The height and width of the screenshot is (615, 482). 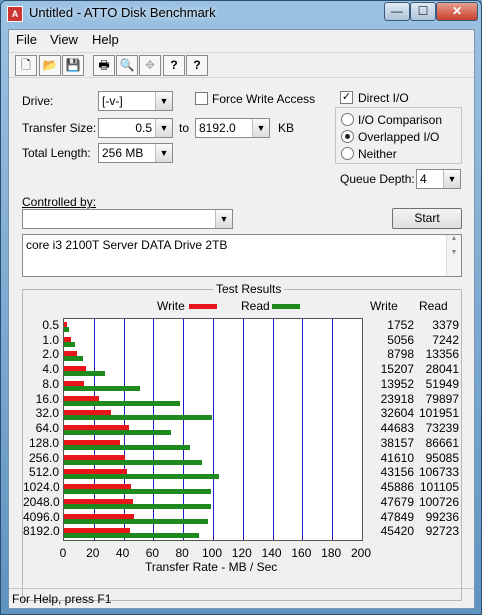 What do you see at coordinates (59, 202) in the screenshot?
I see `controlled-by-label: Controlled by:` at bounding box center [59, 202].